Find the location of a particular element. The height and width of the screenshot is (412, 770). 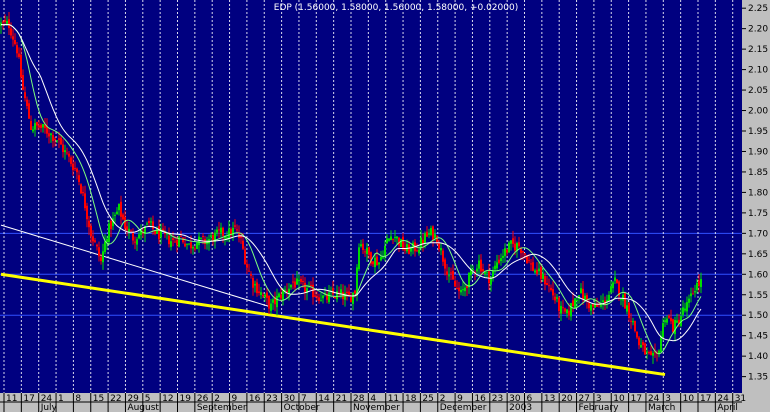

month-label: July is located at coordinates (49, 407).